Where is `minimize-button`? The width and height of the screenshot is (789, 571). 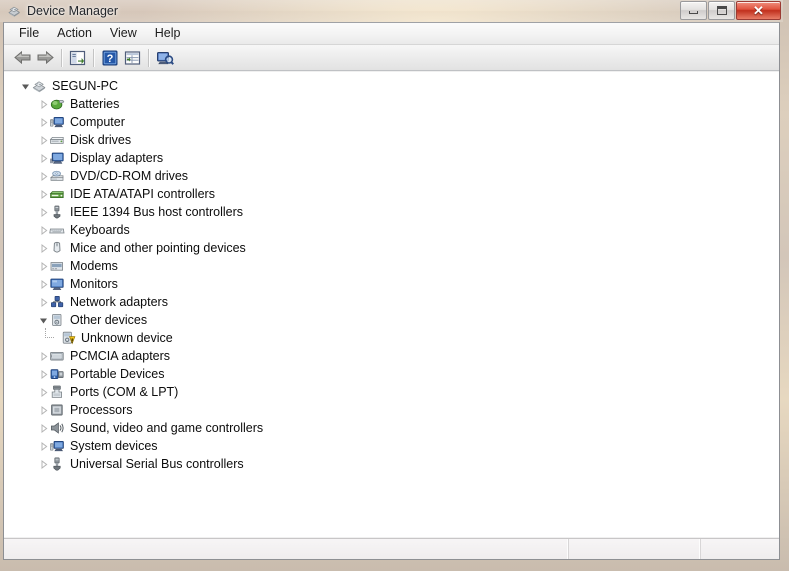 minimize-button is located at coordinates (693, 10).